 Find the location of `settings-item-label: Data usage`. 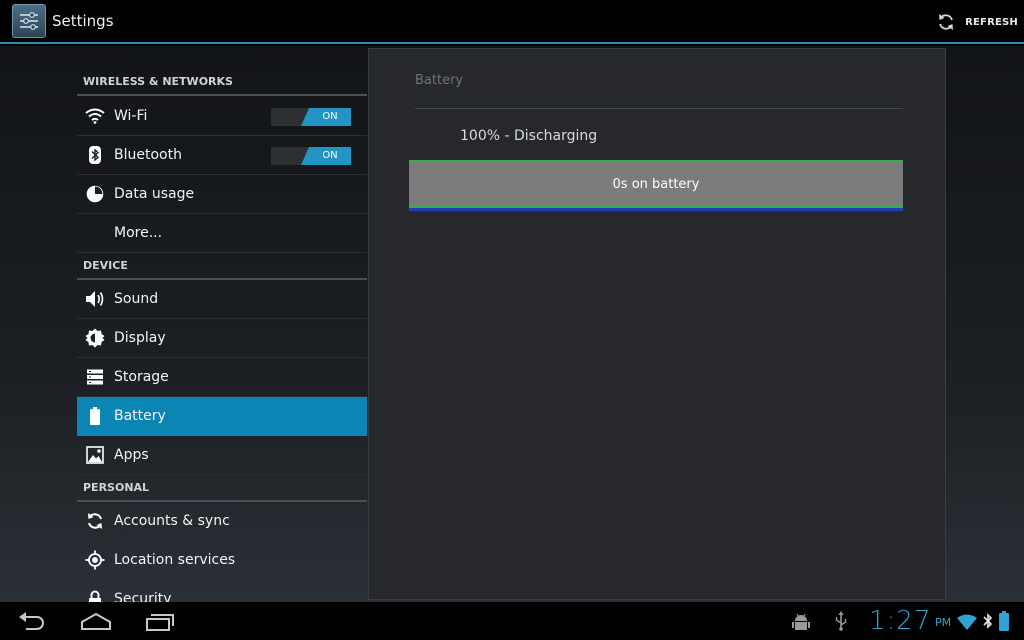

settings-item-label: Data usage is located at coordinates (154, 194).